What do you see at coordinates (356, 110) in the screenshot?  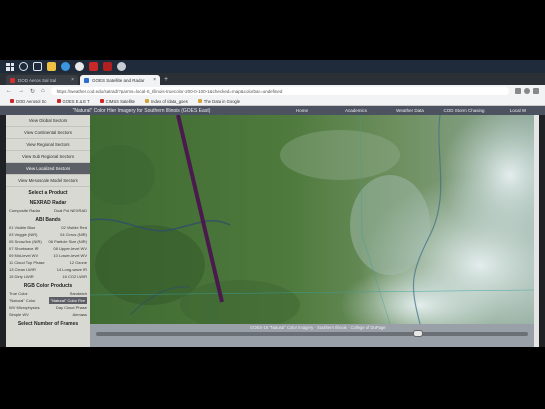 I see `nav-academics: Academics` at bounding box center [356, 110].